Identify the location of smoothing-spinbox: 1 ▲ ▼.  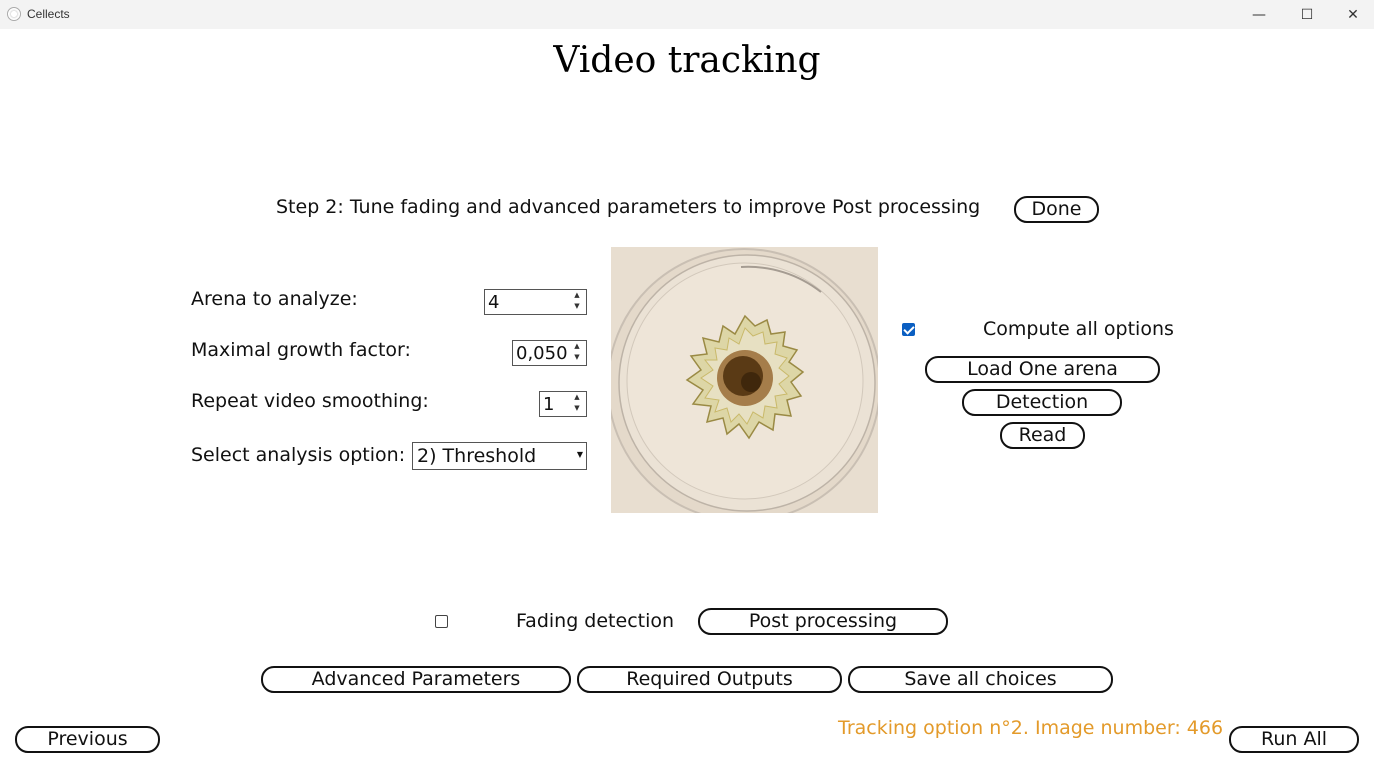
(563, 404).